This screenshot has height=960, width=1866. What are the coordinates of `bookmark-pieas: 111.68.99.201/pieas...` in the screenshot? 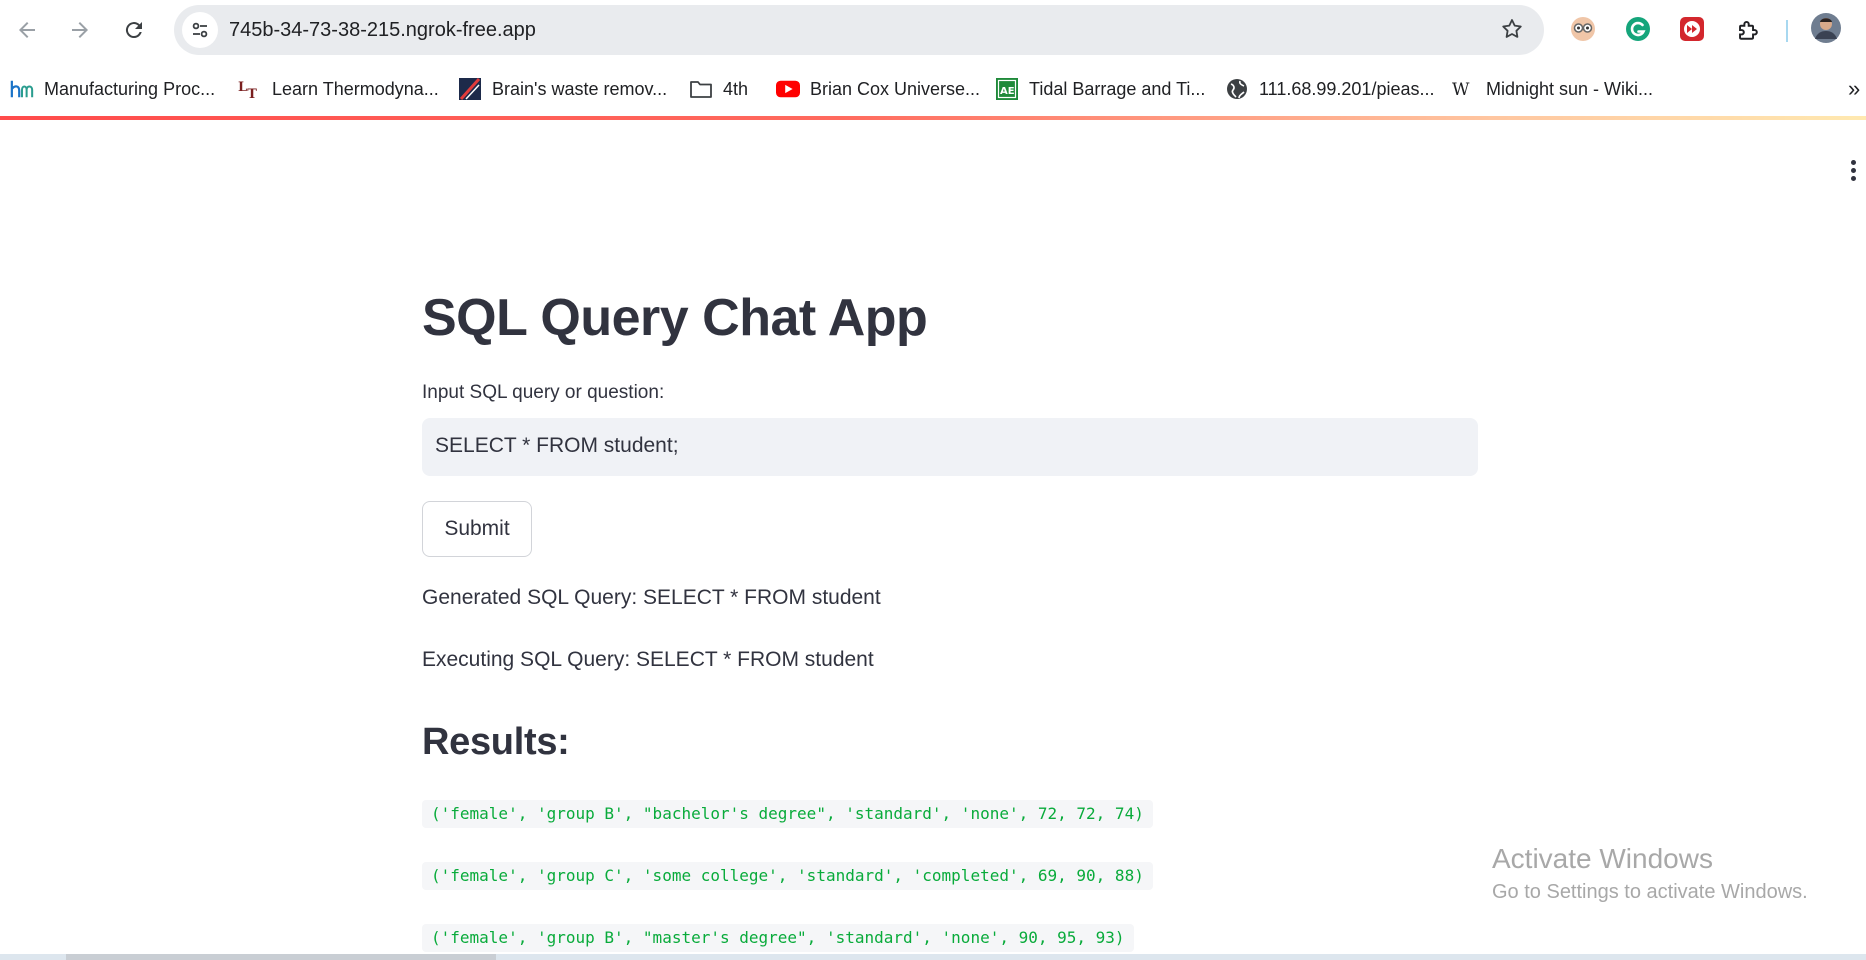 It's located at (1329, 89).